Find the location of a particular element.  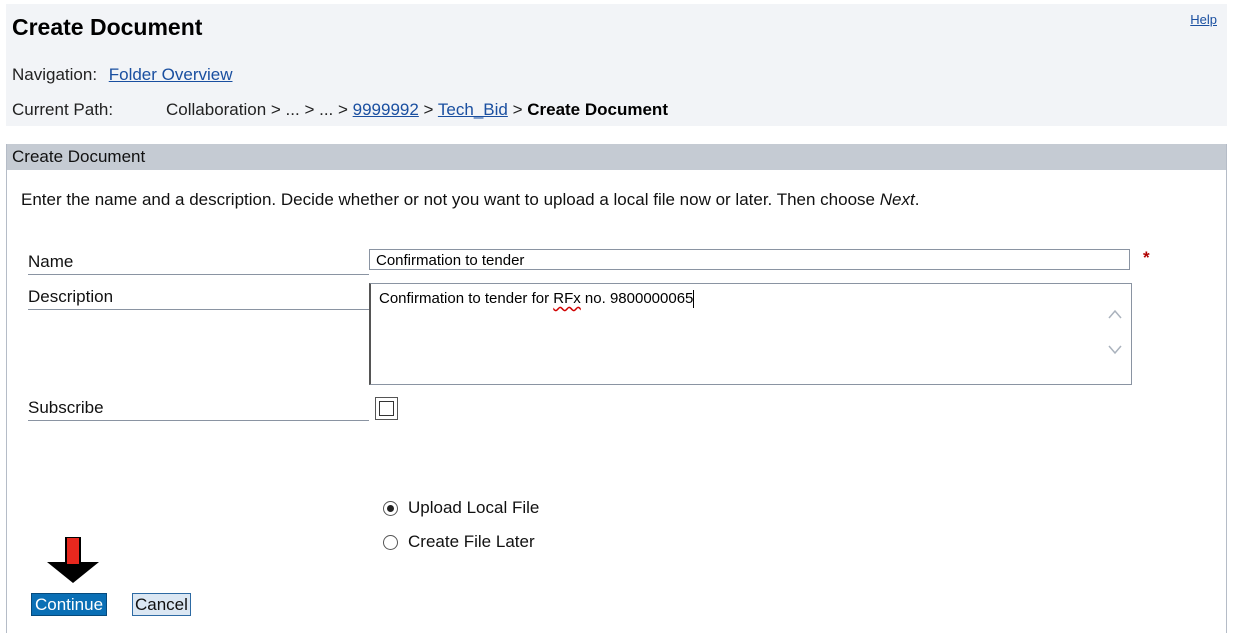

breadcrumb-label: Current Path: is located at coordinates (63, 109).